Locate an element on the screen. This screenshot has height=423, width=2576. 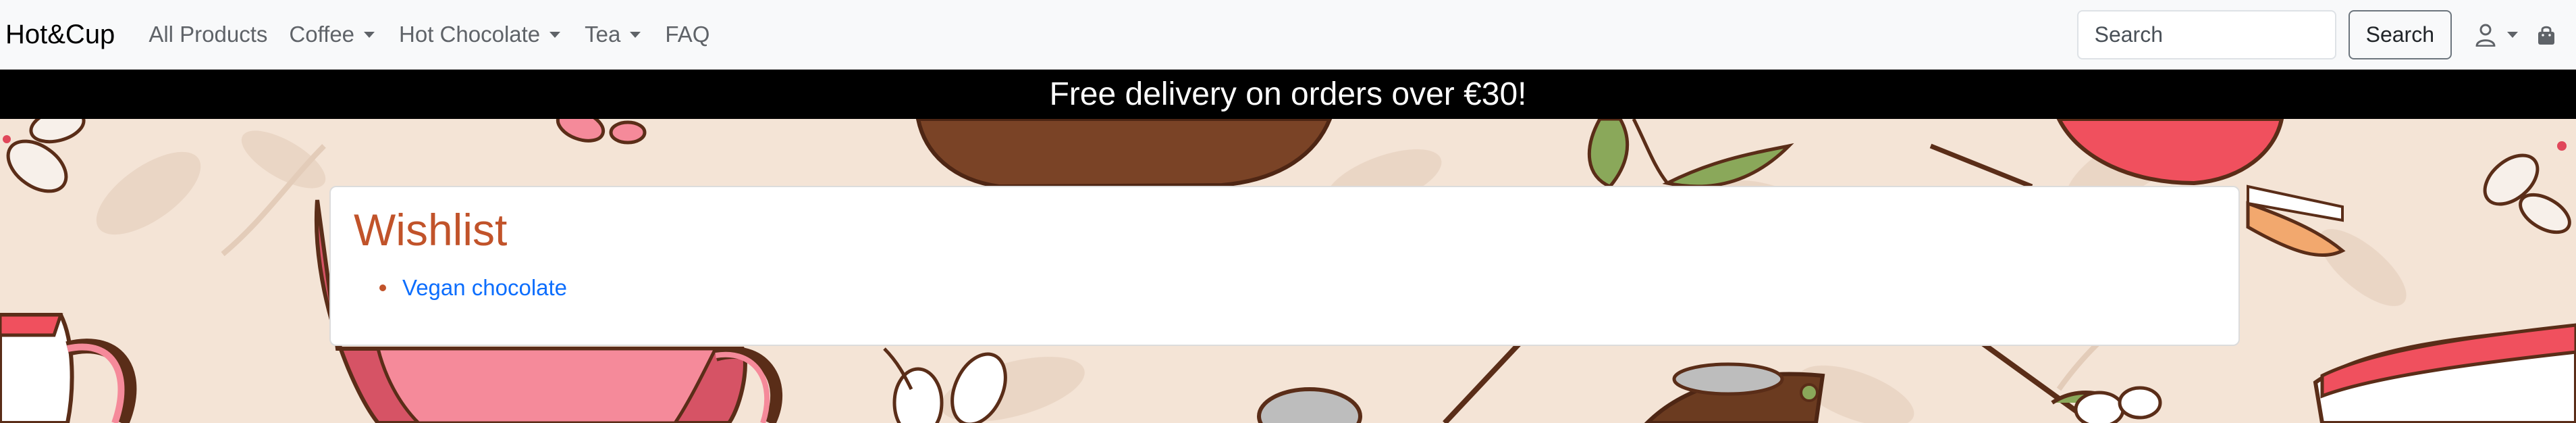
nav-all-products-label: All Products is located at coordinates (209, 34).